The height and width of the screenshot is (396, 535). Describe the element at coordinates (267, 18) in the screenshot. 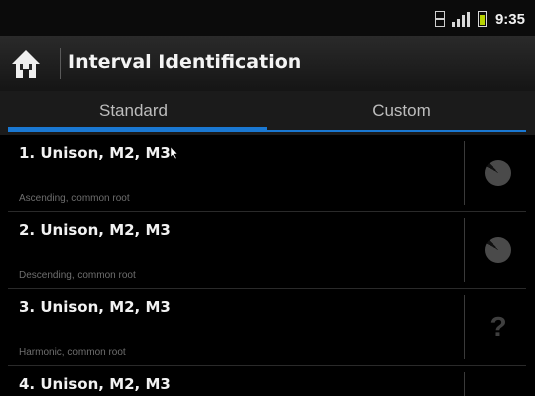

I see `status-bar: 9:35` at that location.